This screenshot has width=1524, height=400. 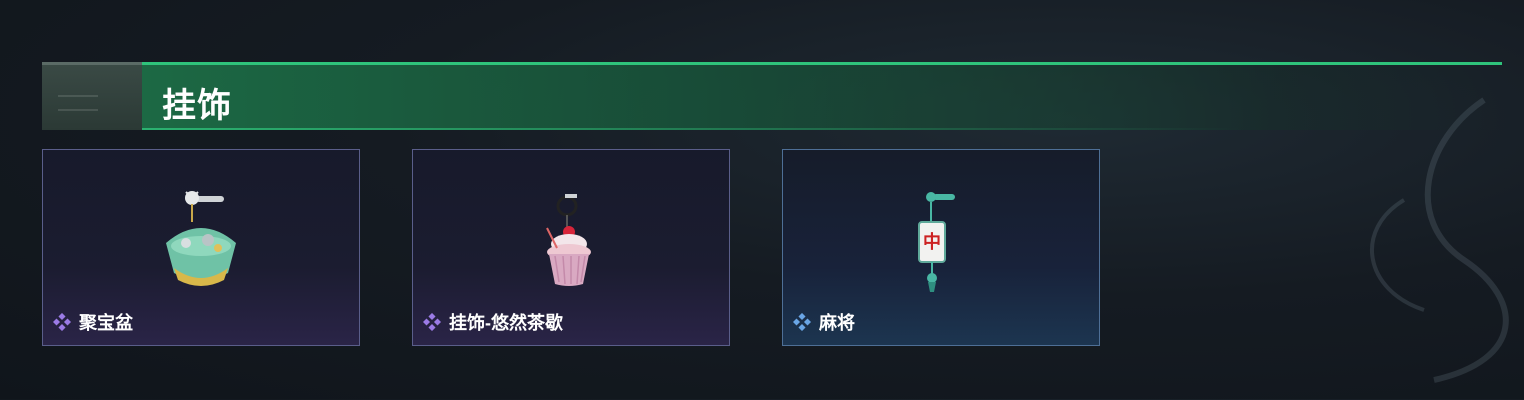 I want to click on item-name: 聚宝盆, so click(x=106, y=323).